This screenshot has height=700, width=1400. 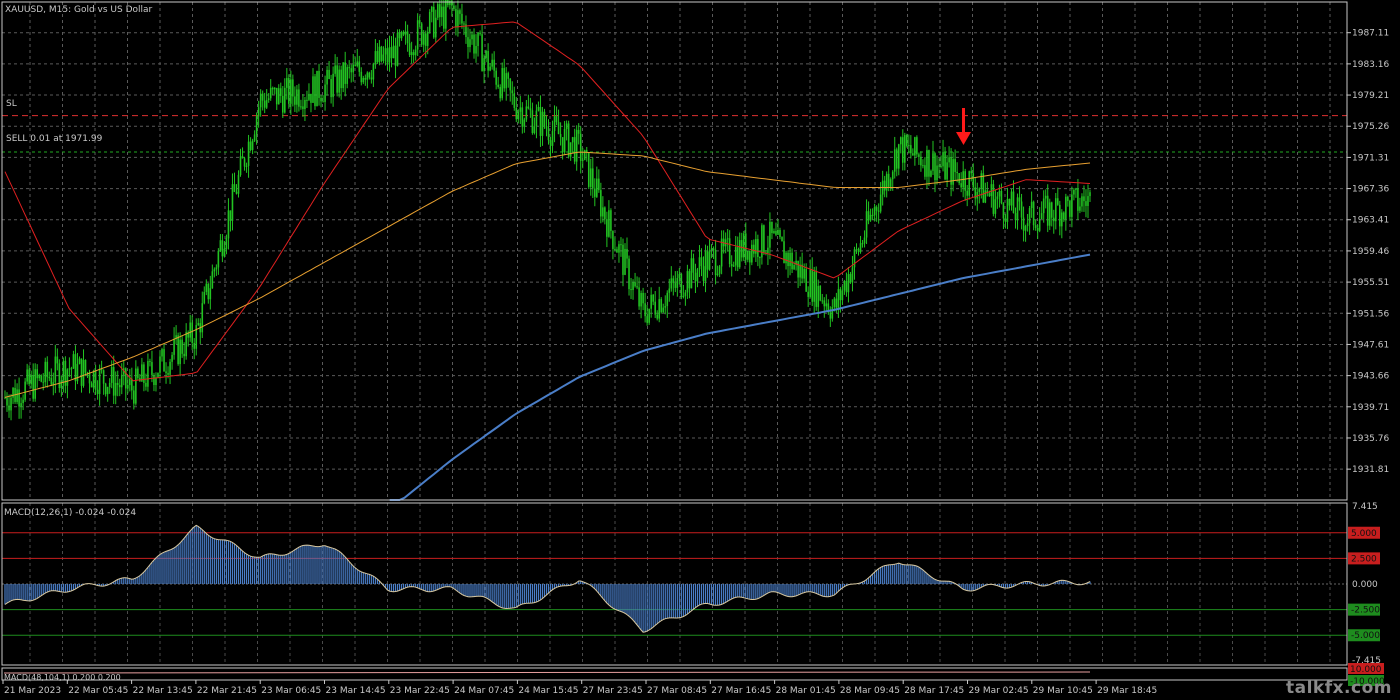 What do you see at coordinates (999, 691) in the screenshot?
I see `time-tick-label: 29 Mar 02:45` at bounding box center [999, 691].